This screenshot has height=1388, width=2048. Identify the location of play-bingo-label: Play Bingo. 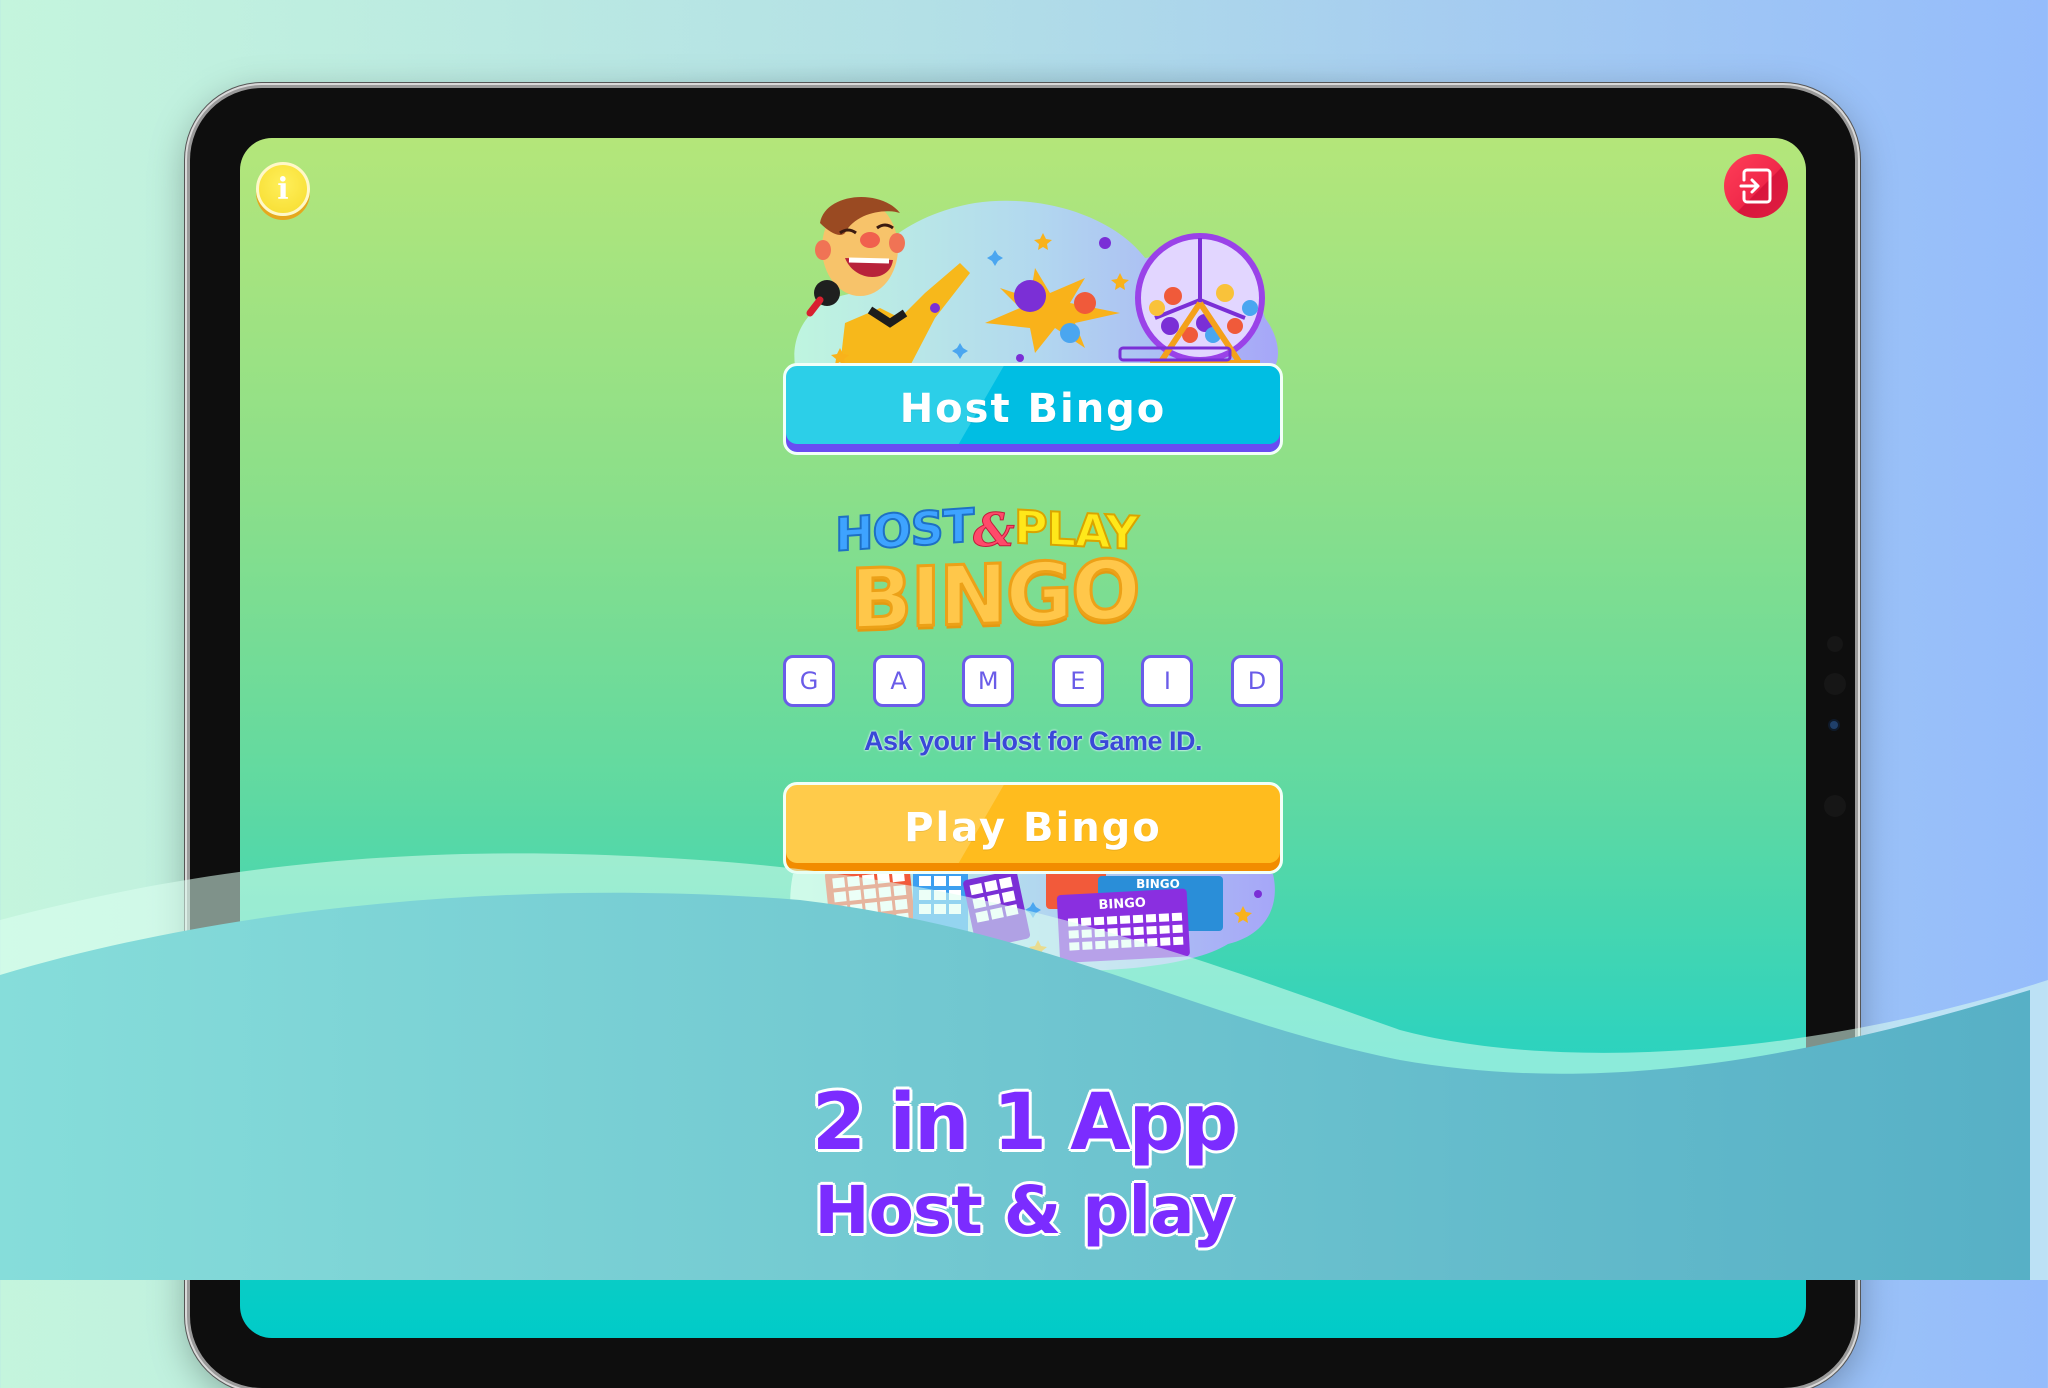
(1033, 828).